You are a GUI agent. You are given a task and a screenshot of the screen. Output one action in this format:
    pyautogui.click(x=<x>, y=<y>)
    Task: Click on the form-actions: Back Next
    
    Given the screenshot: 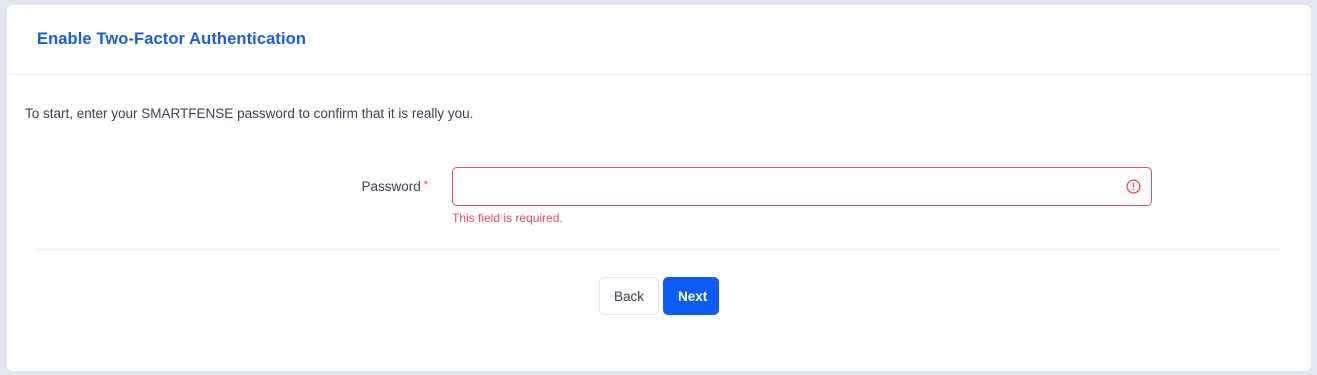 What is the action you would take?
    pyautogui.click(x=659, y=296)
    